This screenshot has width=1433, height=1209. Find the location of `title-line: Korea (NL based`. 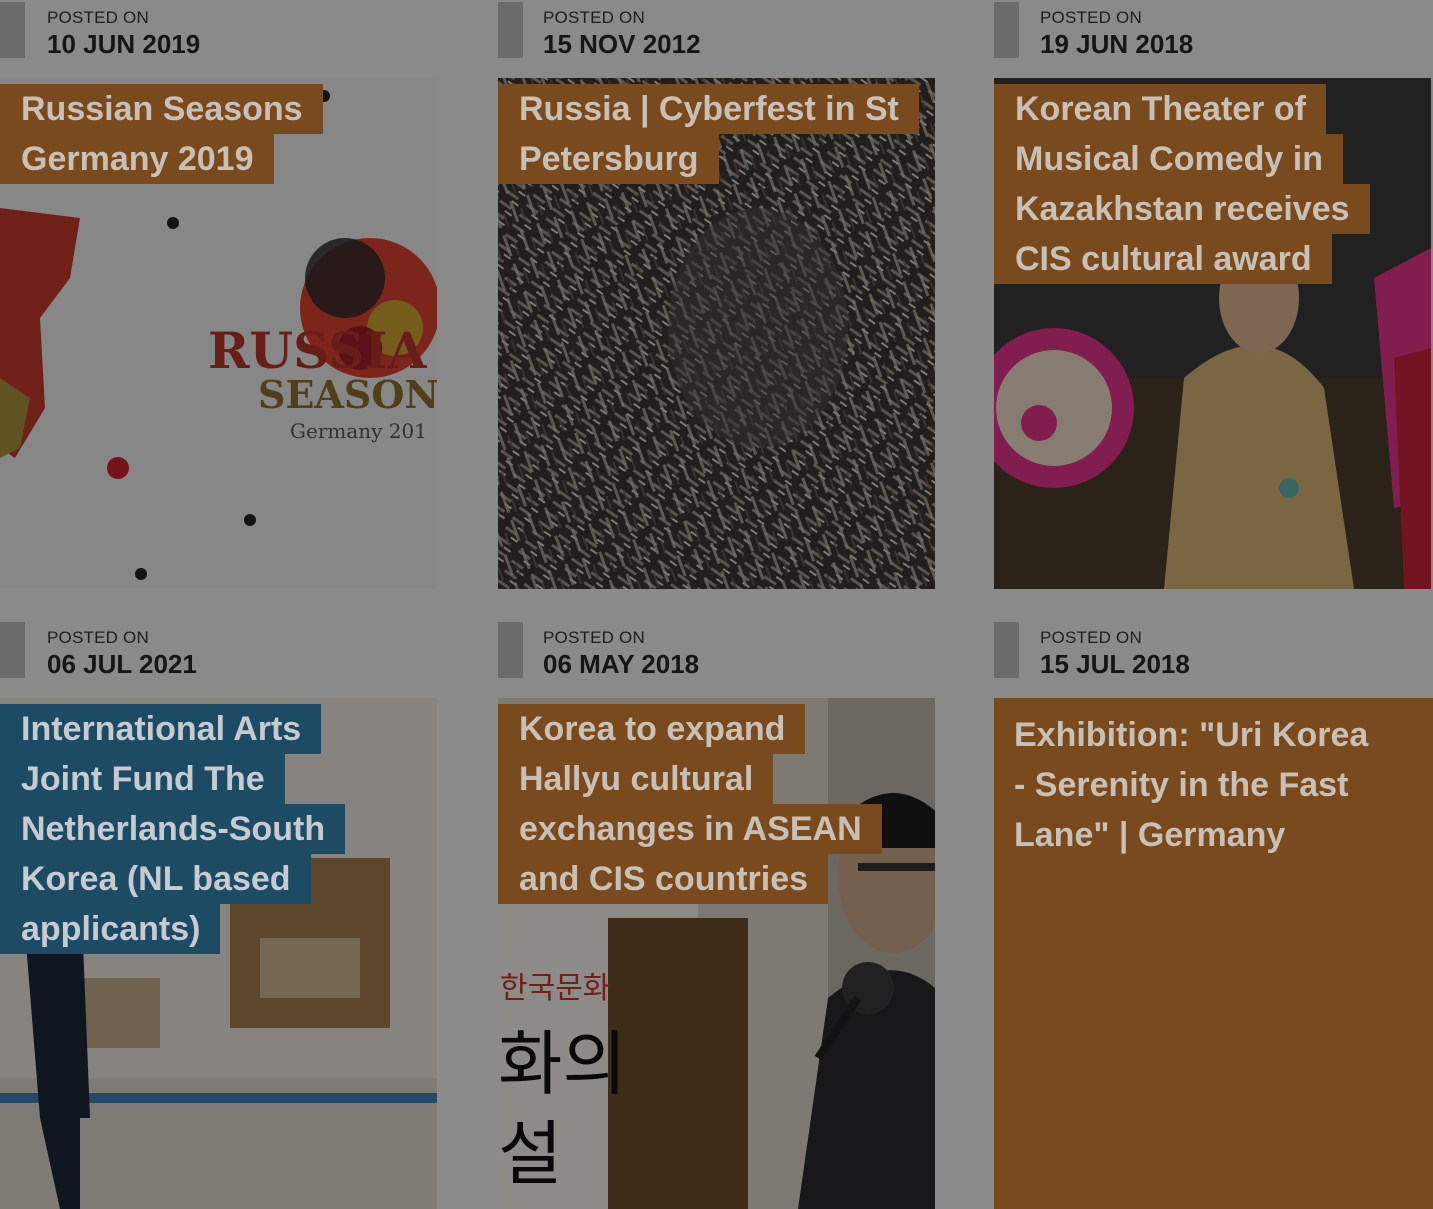

title-line: Korea (NL based is located at coordinates (155, 879).